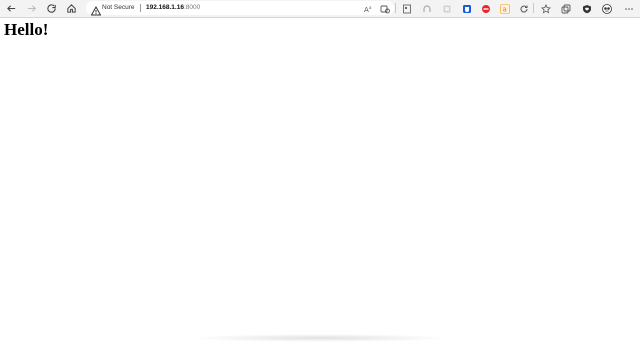 The width and height of the screenshot is (640, 342). I want to click on refresh-icon, so click(51, 8).